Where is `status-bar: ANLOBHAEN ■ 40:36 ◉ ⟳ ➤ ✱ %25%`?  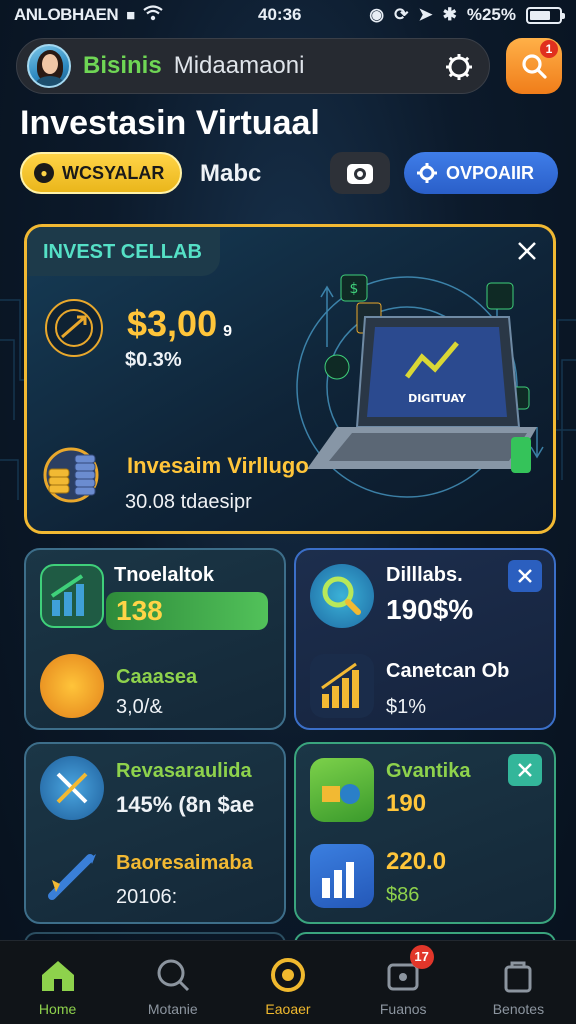 status-bar: ANLOBHAEN ■ 40:36 ◉ ⟳ ➤ ✱ %25% is located at coordinates (288, 15).